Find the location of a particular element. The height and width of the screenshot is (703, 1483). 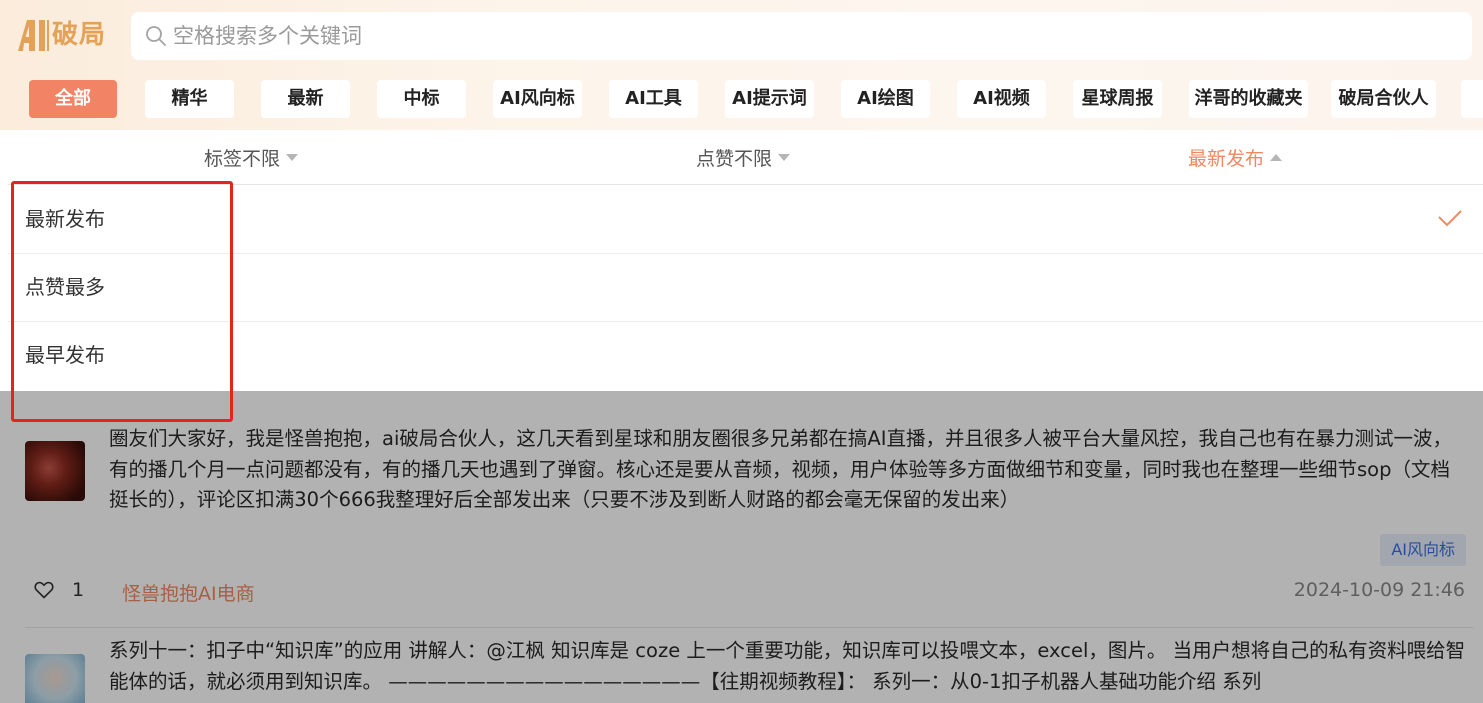

filter-likes: 点赞不限 is located at coordinates (743, 157).